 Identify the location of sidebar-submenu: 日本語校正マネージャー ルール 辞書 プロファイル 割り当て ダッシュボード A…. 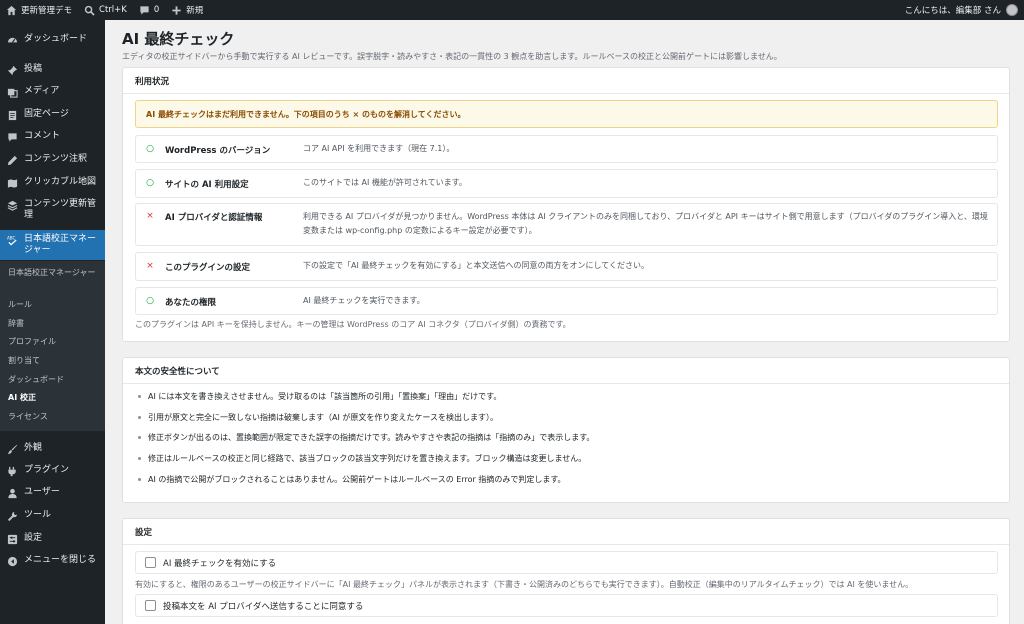
(52, 346).